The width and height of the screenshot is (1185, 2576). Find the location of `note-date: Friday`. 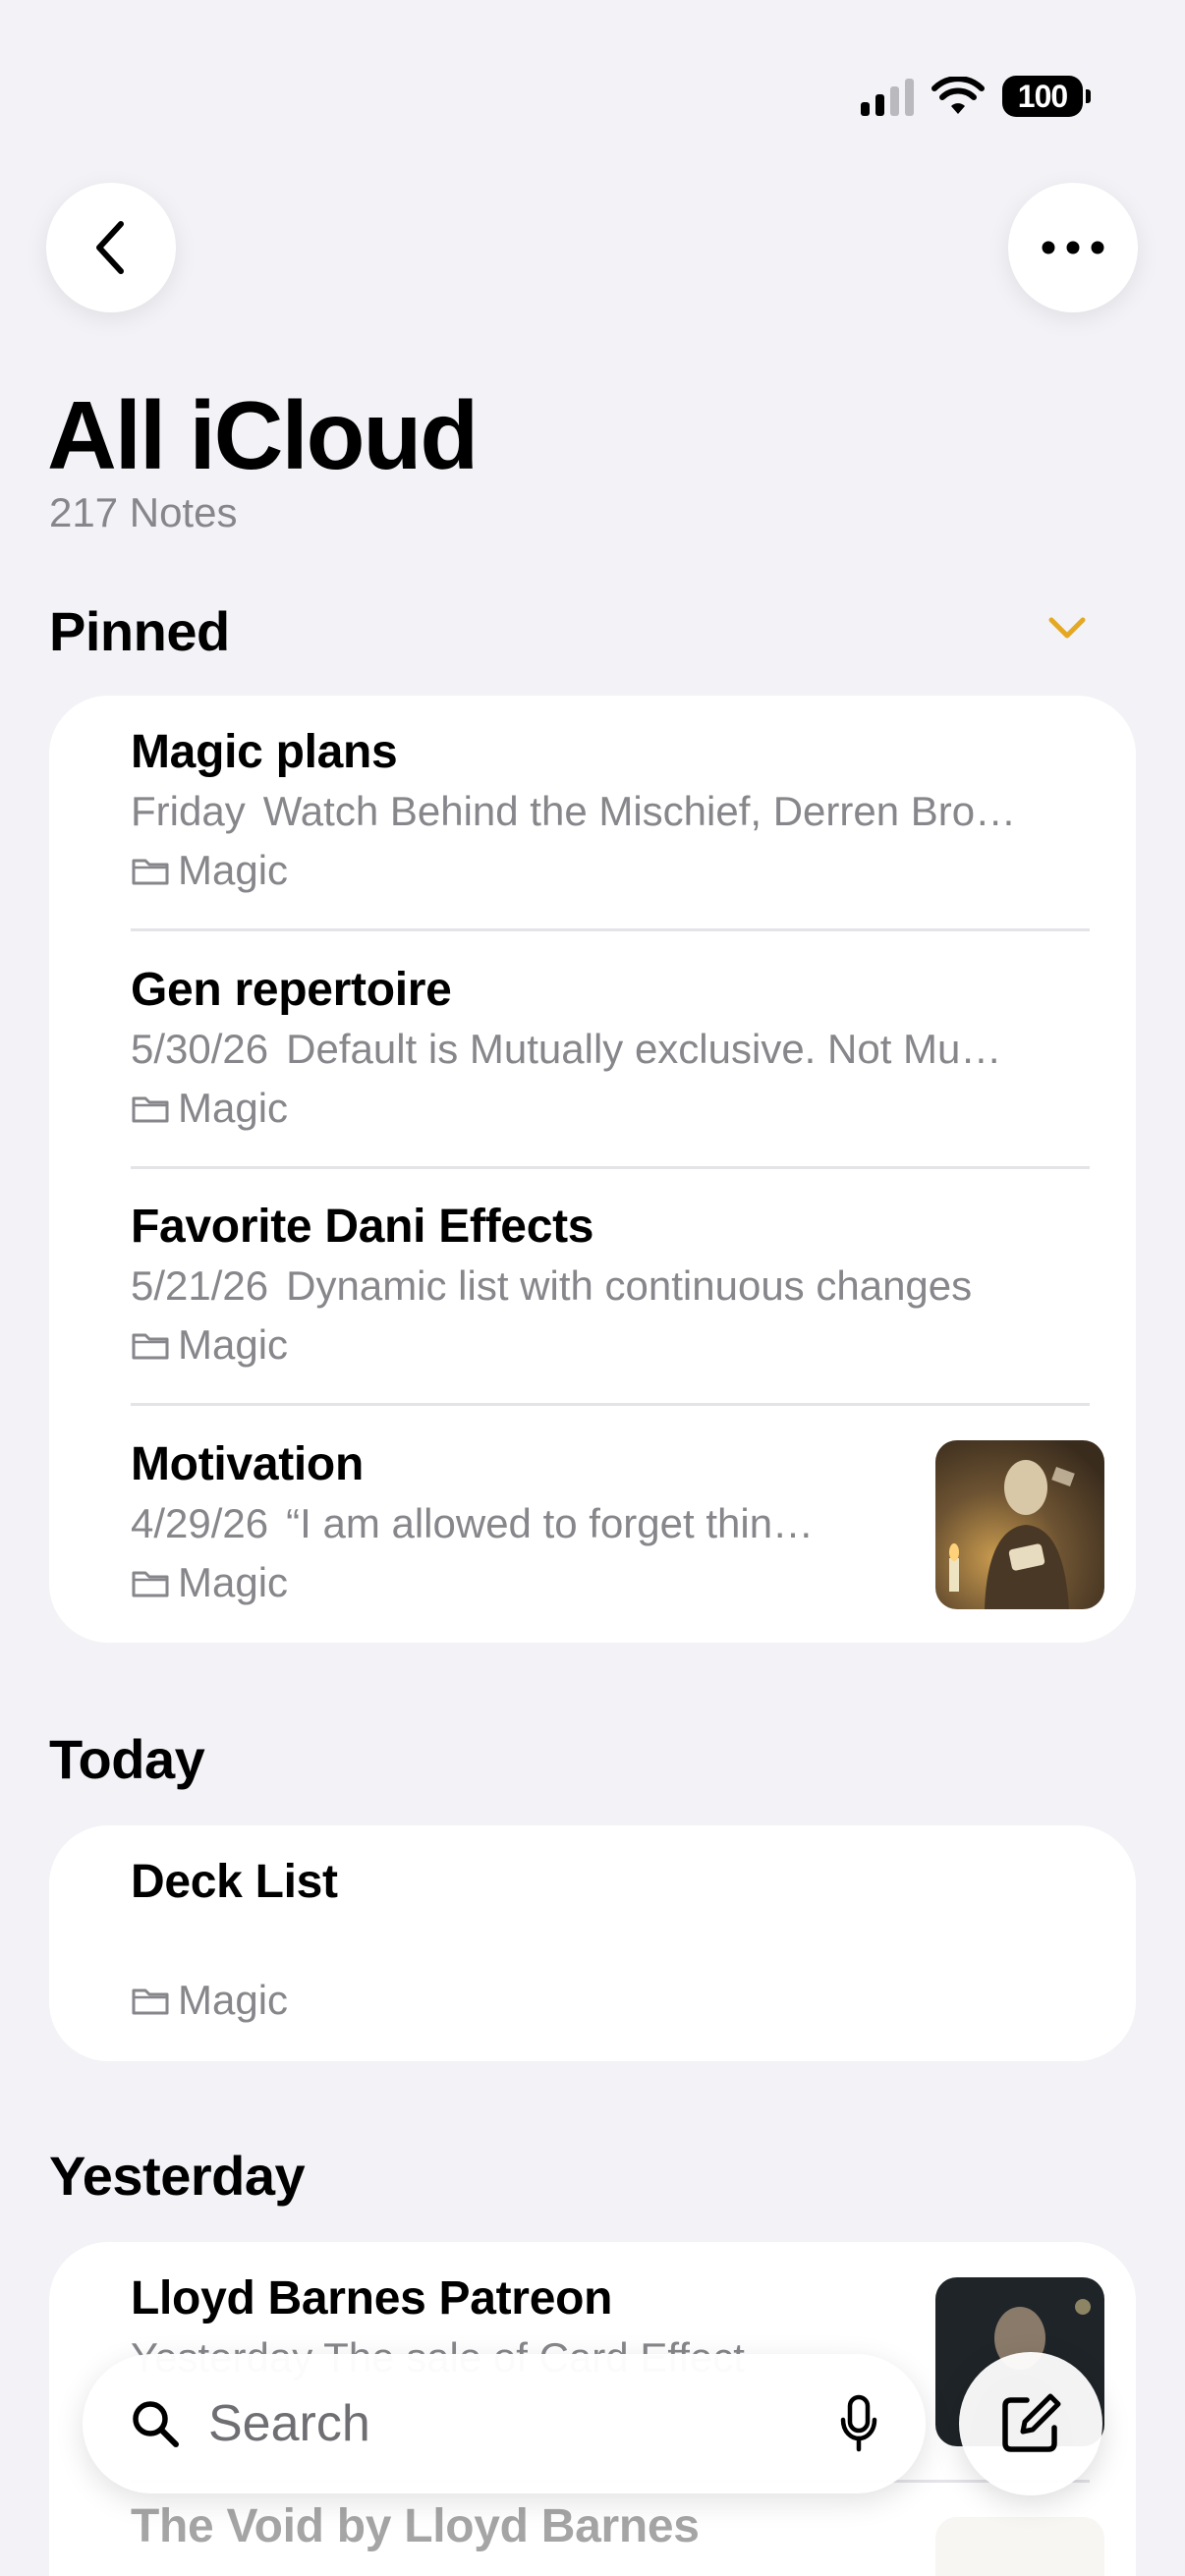

note-date: Friday is located at coordinates (189, 811).